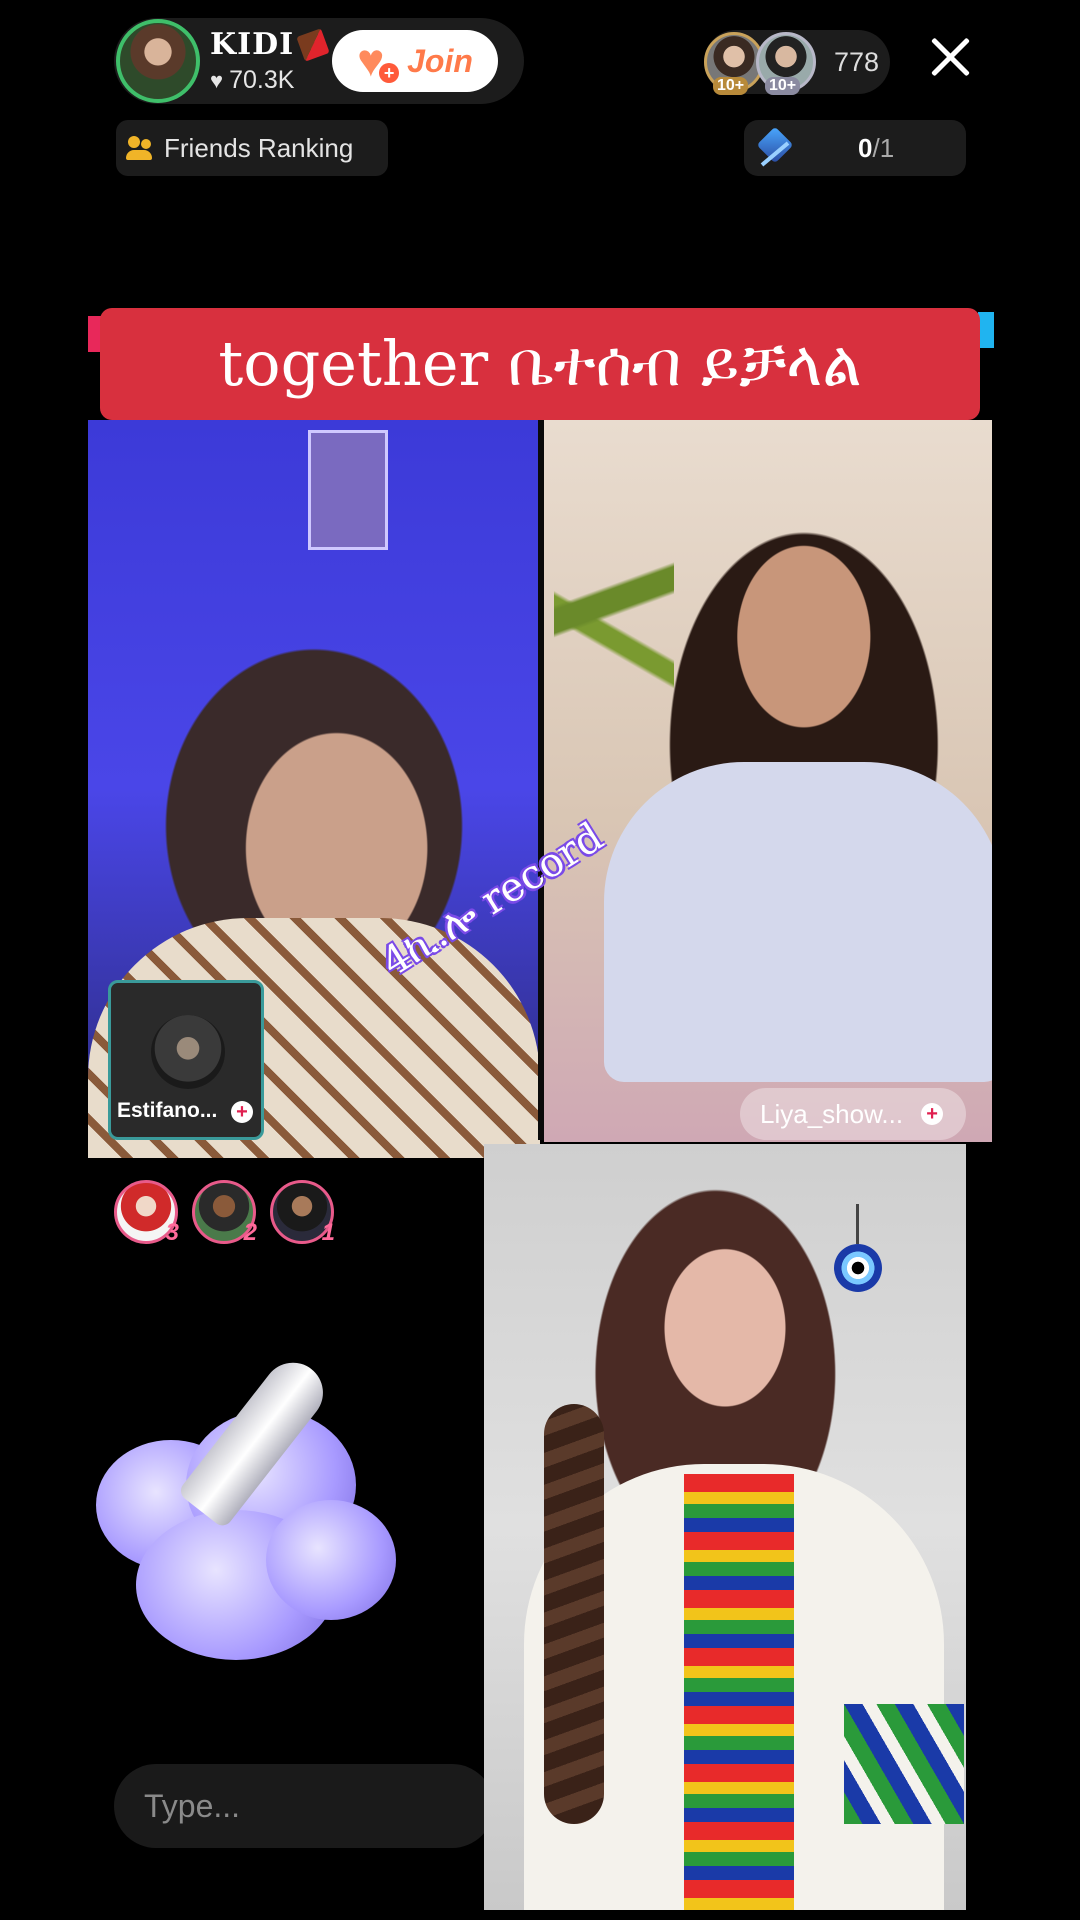 The image size is (1080, 1920). I want to click on host-likes: ♥ 70.3K, so click(268, 80).